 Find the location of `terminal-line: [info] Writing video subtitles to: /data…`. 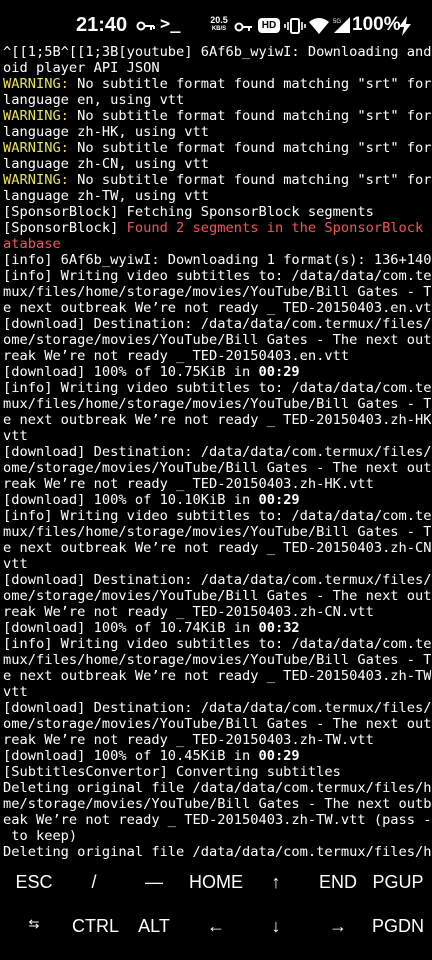

terminal-line: [info] Writing video subtitles to: /data… is located at coordinates (217, 388).